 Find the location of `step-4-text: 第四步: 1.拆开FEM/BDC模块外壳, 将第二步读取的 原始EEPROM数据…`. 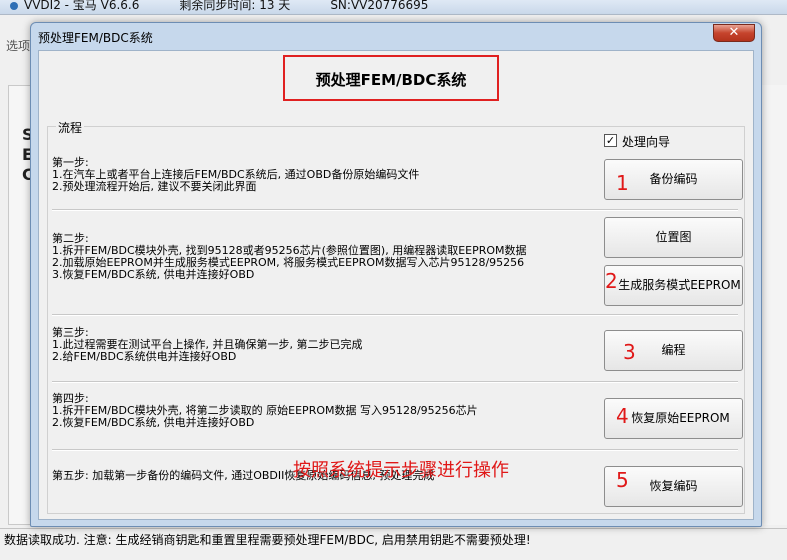

step-4-text: 第四步: 1.拆开FEM/BDC模块外壳, 将第二步读取的 原始EEPROM数据… is located at coordinates (265, 411).